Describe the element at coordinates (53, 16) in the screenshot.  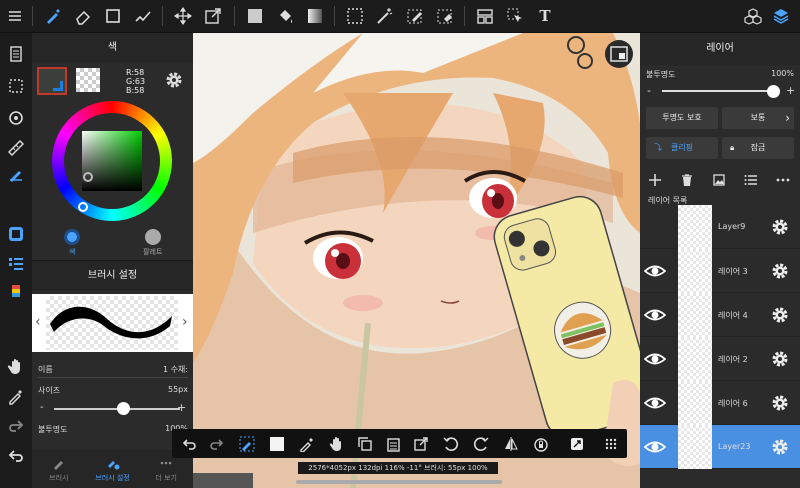
I see `brush-icon` at that location.